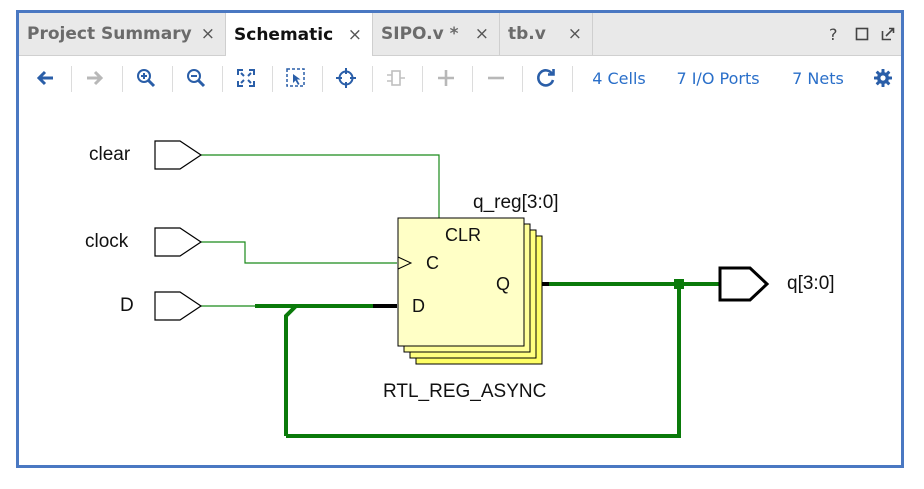 The width and height of the screenshot is (924, 489). What do you see at coordinates (818, 78) in the screenshot?
I see `nets-count-link: 7 Nets` at bounding box center [818, 78].